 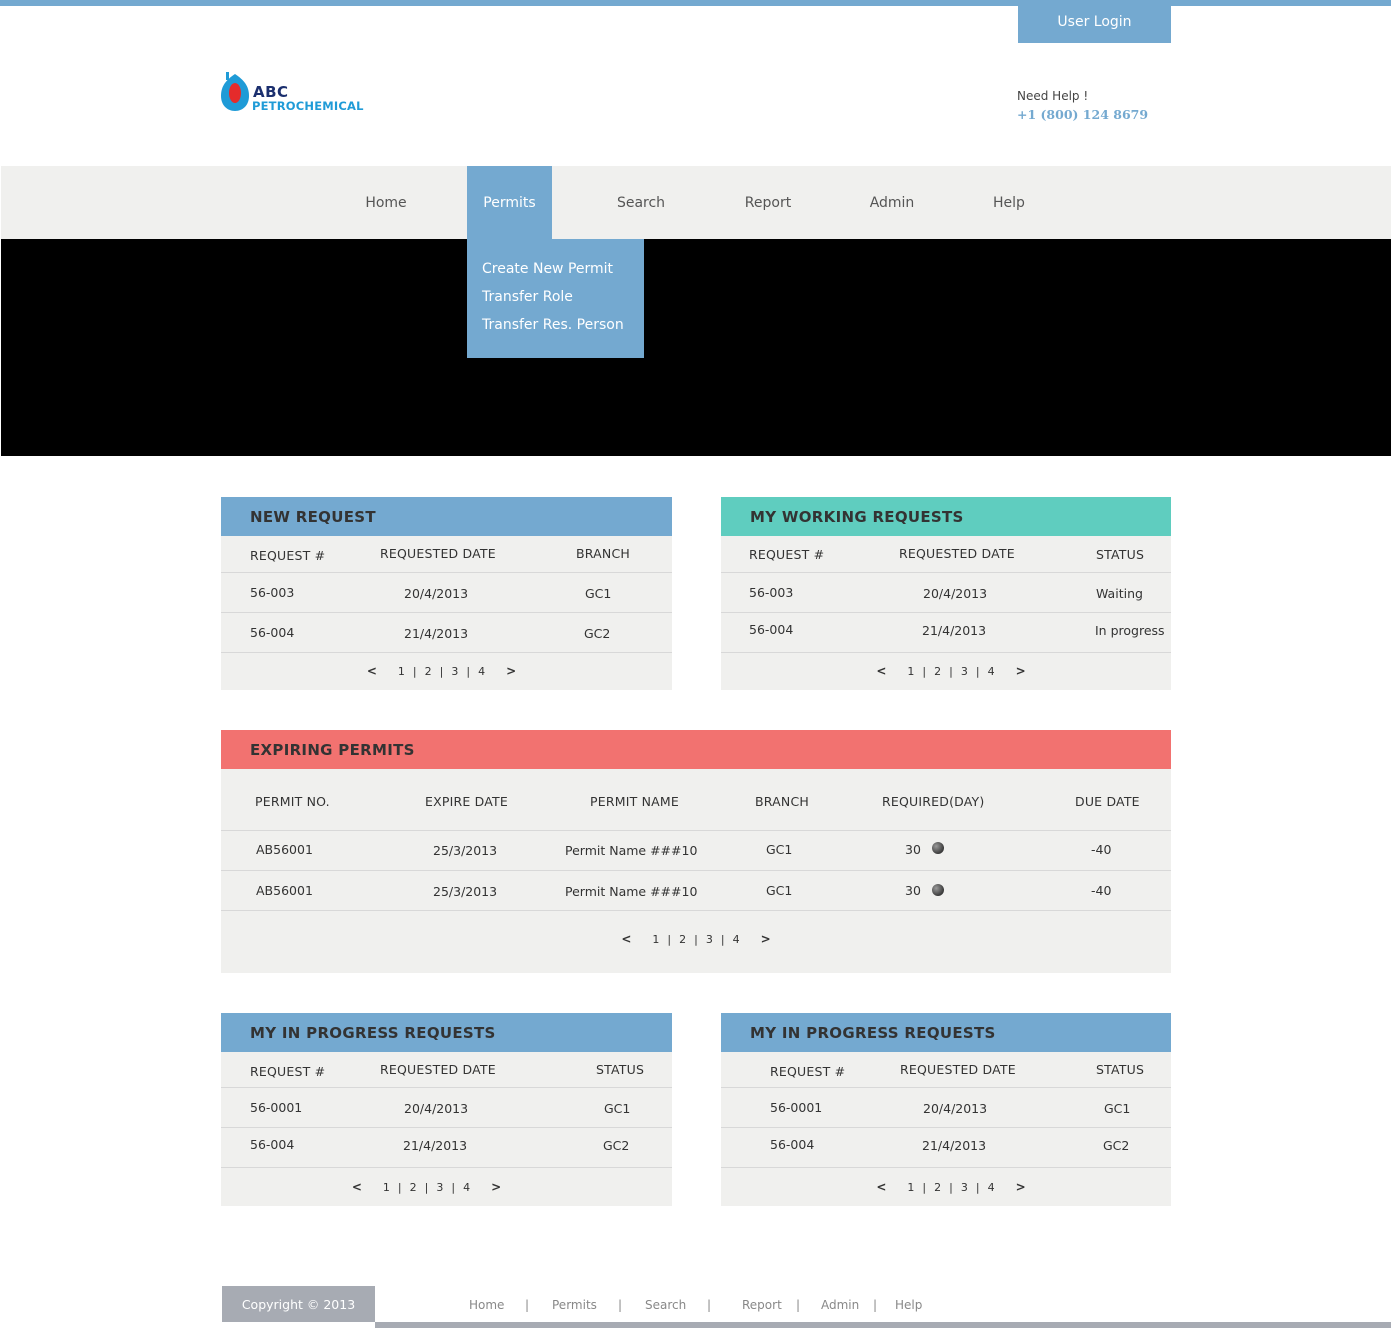 What do you see at coordinates (641, 202) in the screenshot?
I see `nav-search: Search` at bounding box center [641, 202].